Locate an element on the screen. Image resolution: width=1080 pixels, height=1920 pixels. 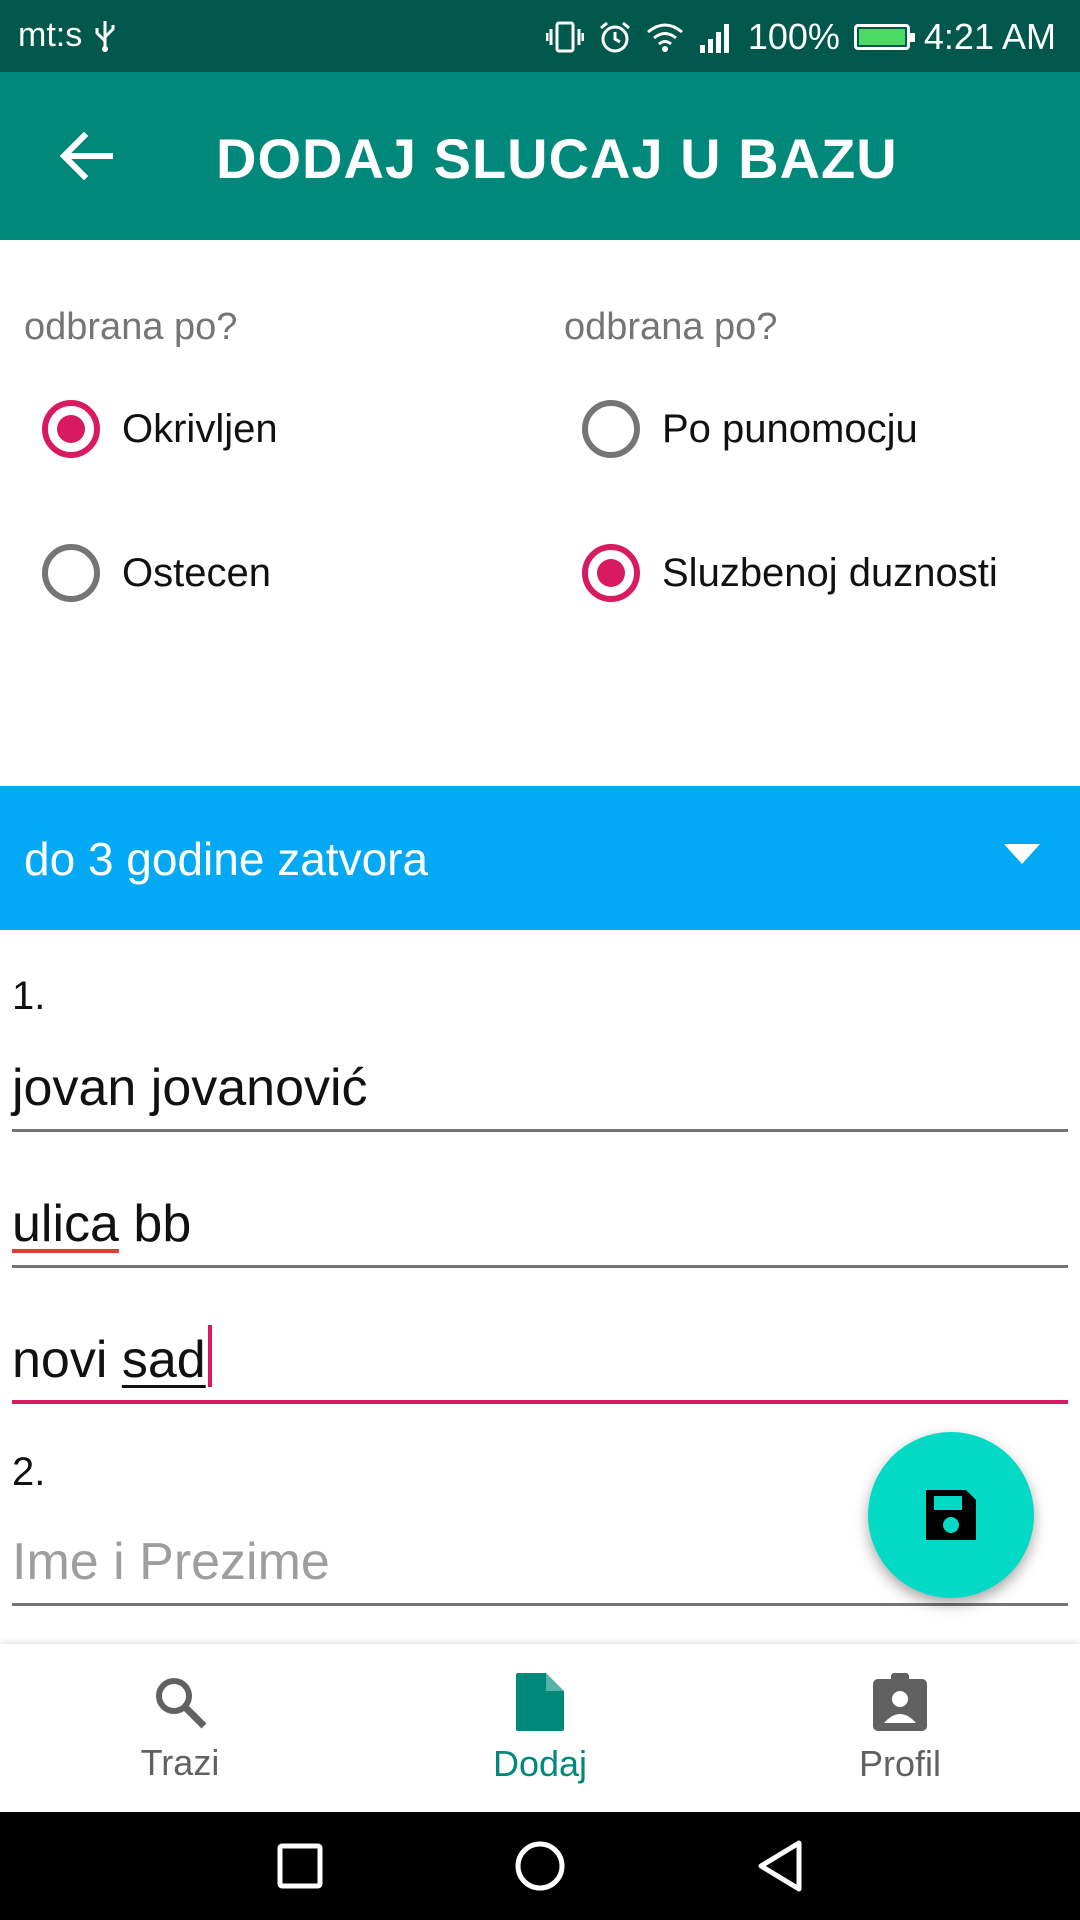
radio-ostecen: Ostecen is located at coordinates (156, 573).